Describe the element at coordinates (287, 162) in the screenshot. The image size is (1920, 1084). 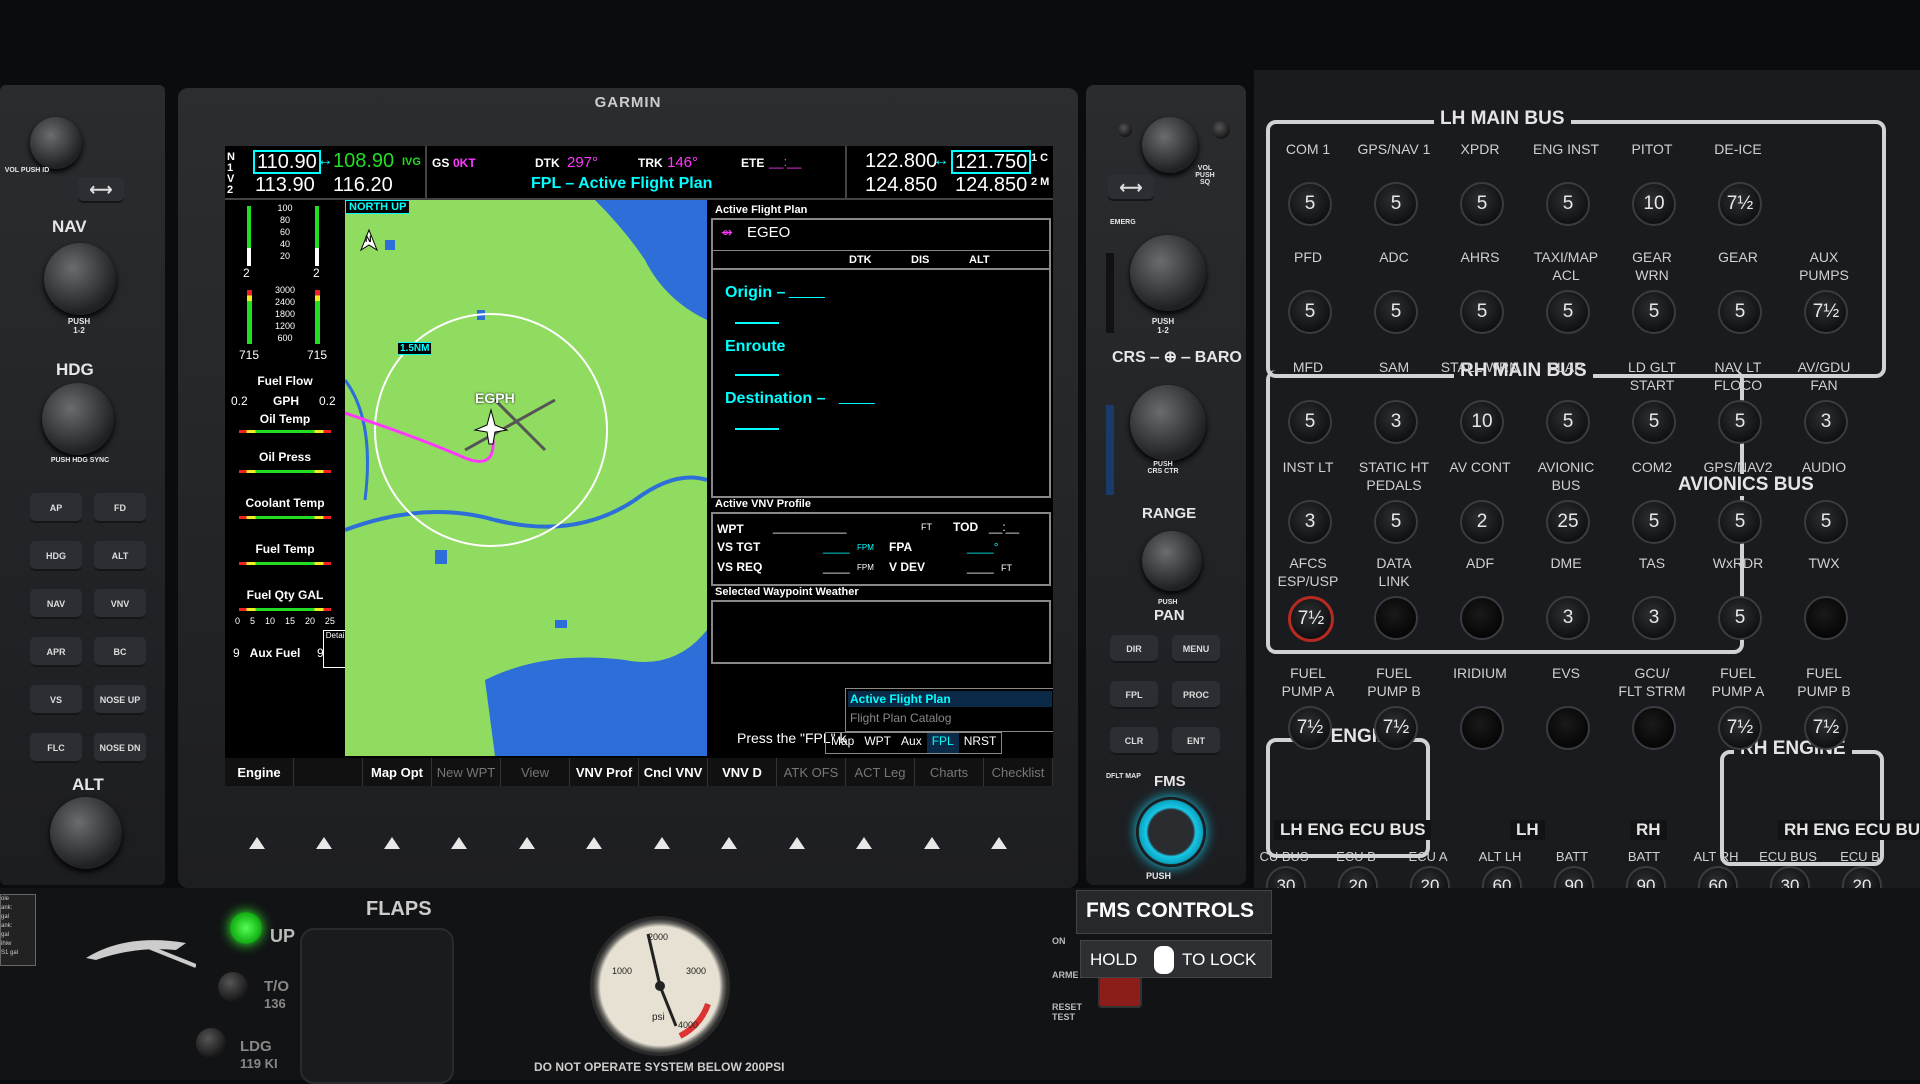
I see `nav1-active-freq: 110.90` at that location.